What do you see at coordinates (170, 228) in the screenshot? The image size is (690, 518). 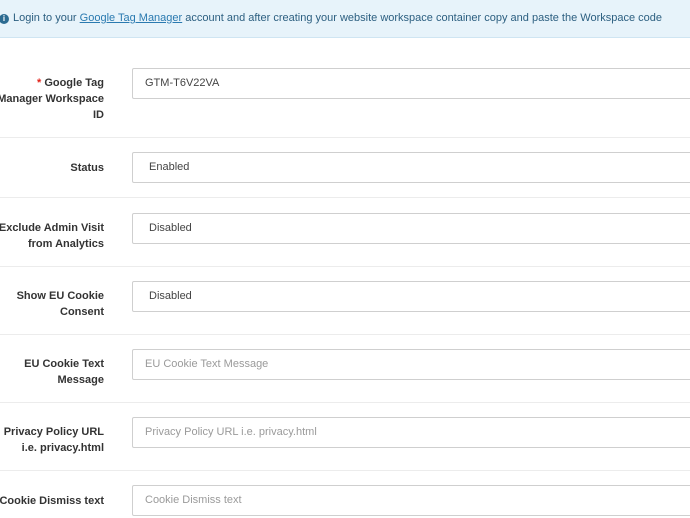 I see `exclude-admin-value: Disabled` at bounding box center [170, 228].